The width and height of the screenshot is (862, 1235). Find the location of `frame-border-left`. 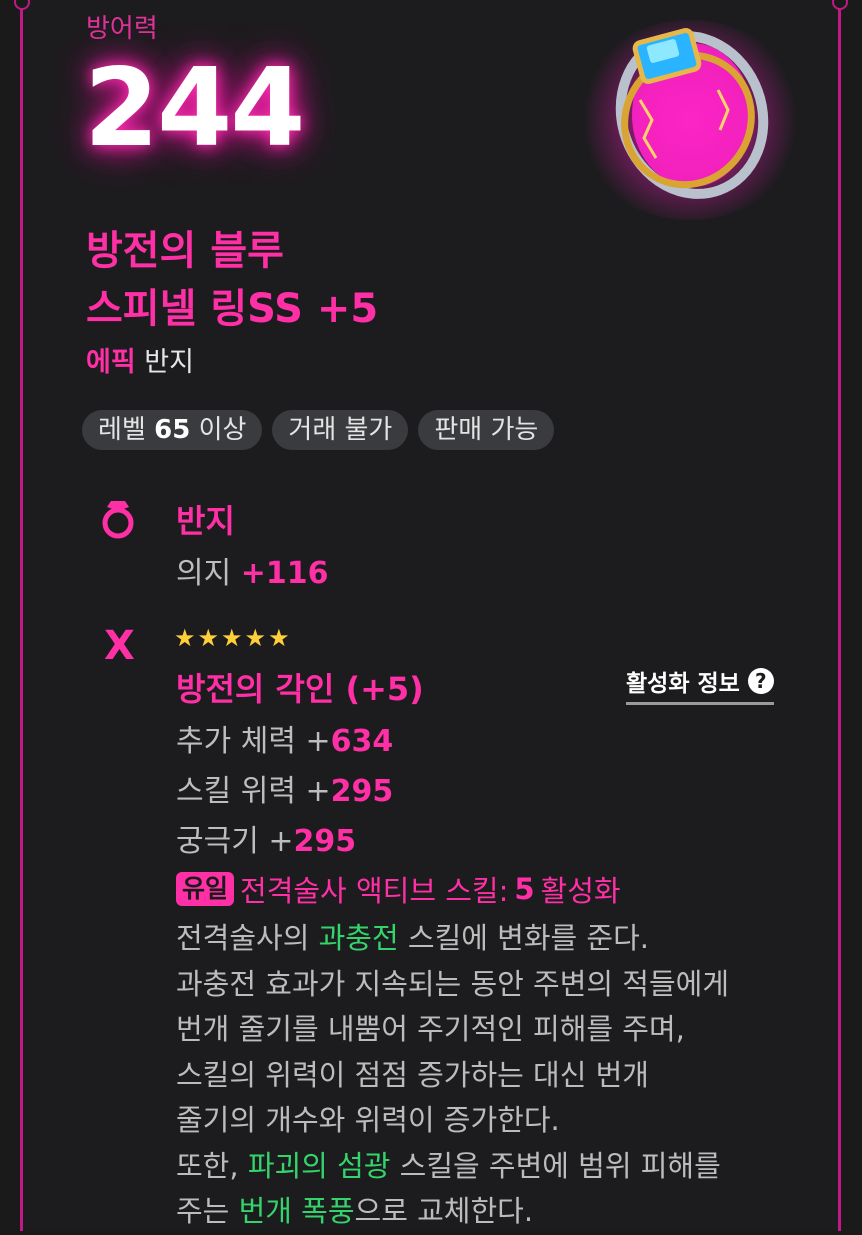

frame-border-left is located at coordinates (21, 615).